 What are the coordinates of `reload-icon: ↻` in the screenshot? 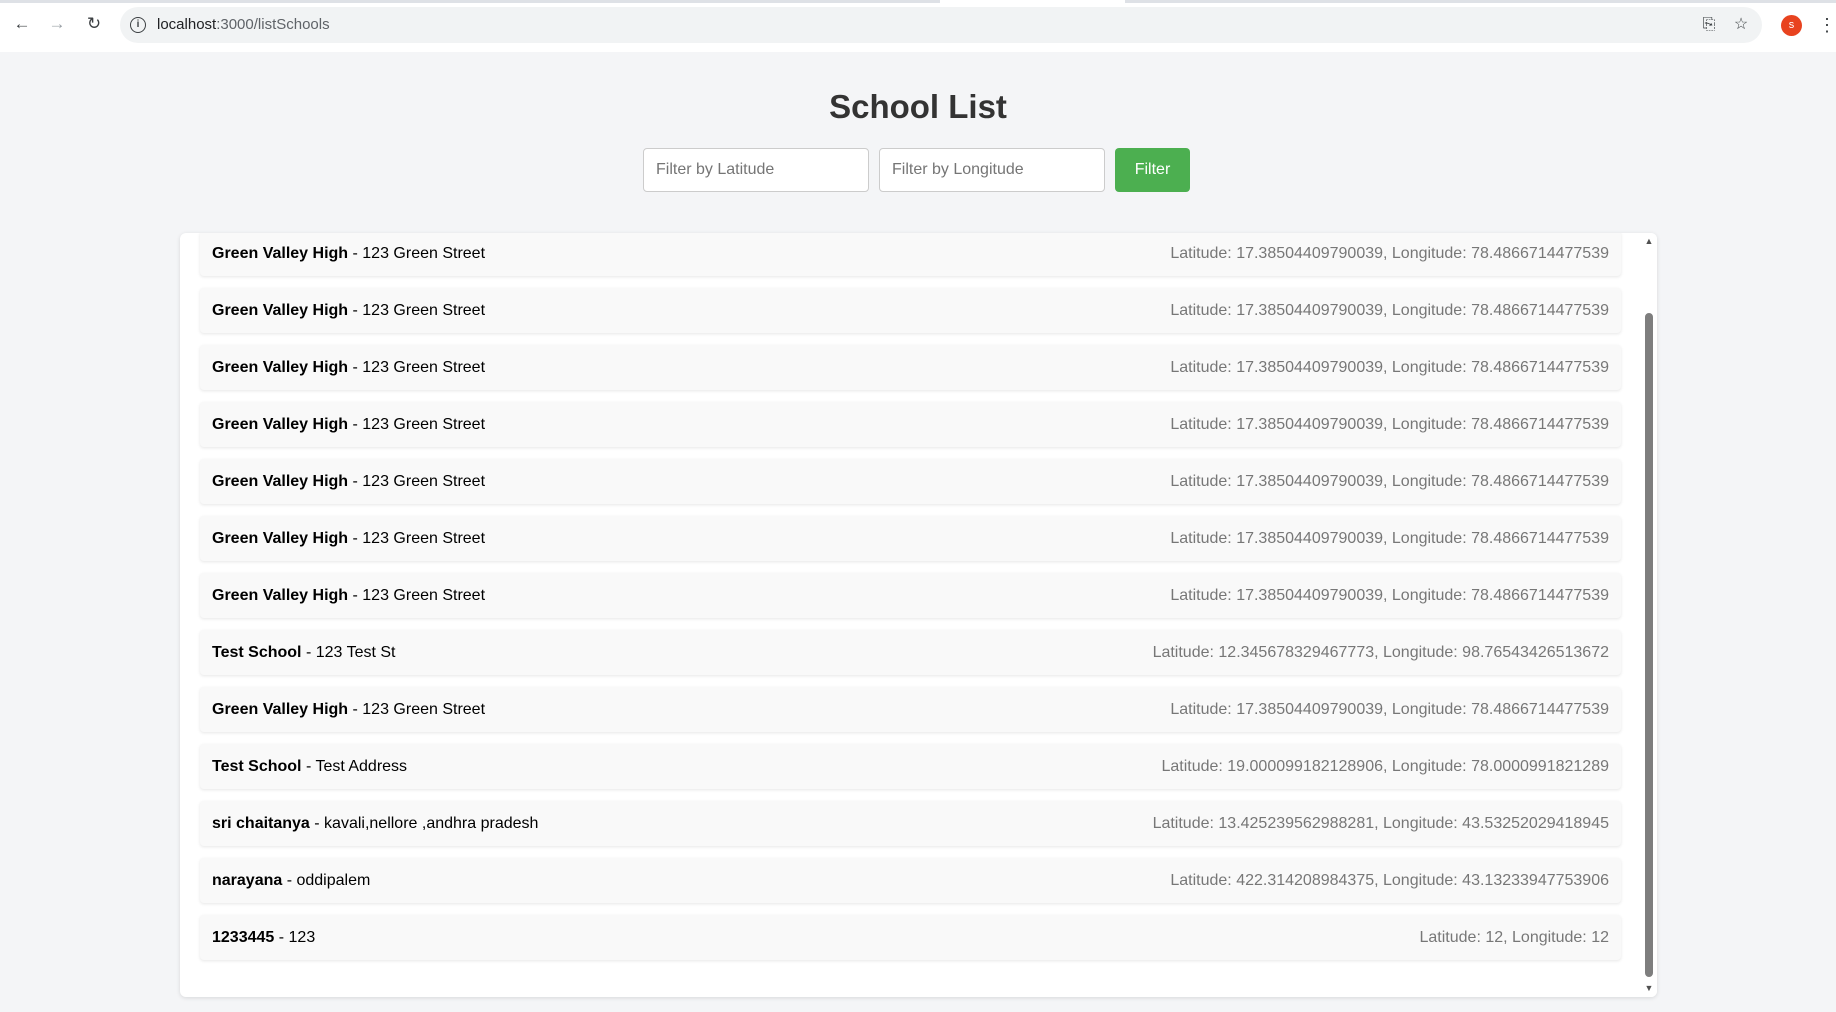 It's located at (94, 24).